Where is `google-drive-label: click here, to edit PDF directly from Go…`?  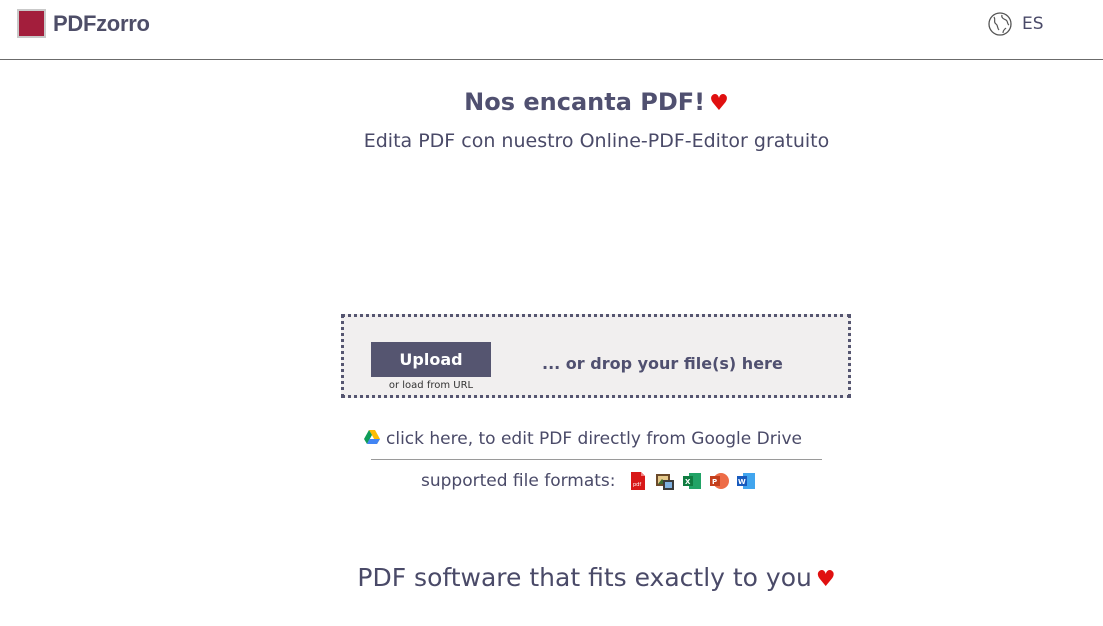
google-drive-label: click here, to edit PDF directly from Go… is located at coordinates (594, 439).